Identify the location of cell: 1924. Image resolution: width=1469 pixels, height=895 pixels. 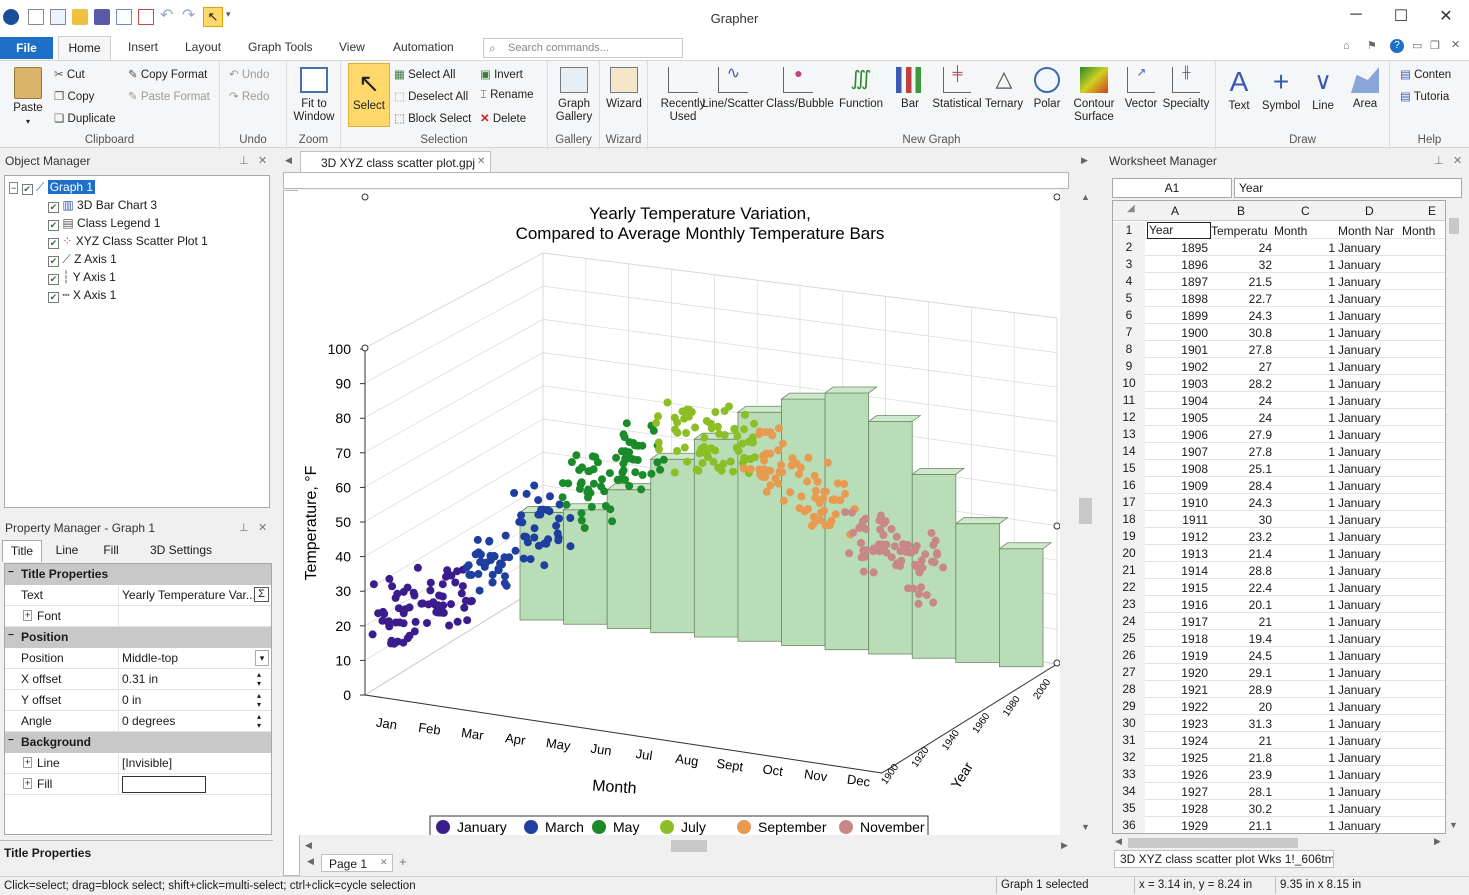
(1177, 741).